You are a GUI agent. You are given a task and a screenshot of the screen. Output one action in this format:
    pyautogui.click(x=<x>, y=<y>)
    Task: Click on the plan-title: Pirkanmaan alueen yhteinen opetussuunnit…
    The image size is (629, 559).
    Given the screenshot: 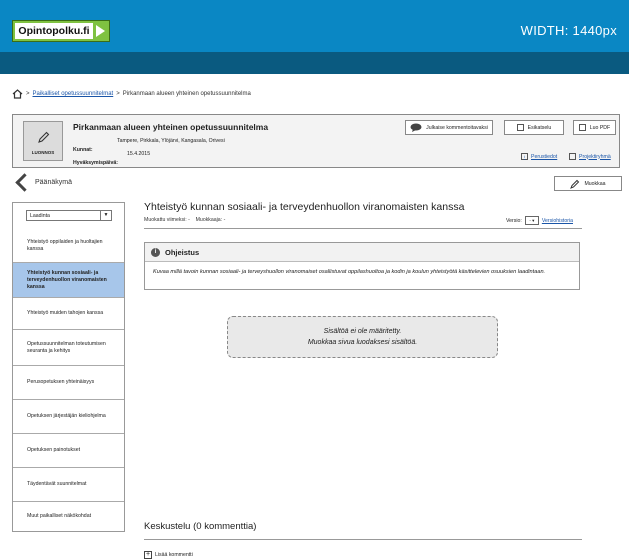 What is the action you would take?
    pyautogui.click(x=171, y=127)
    